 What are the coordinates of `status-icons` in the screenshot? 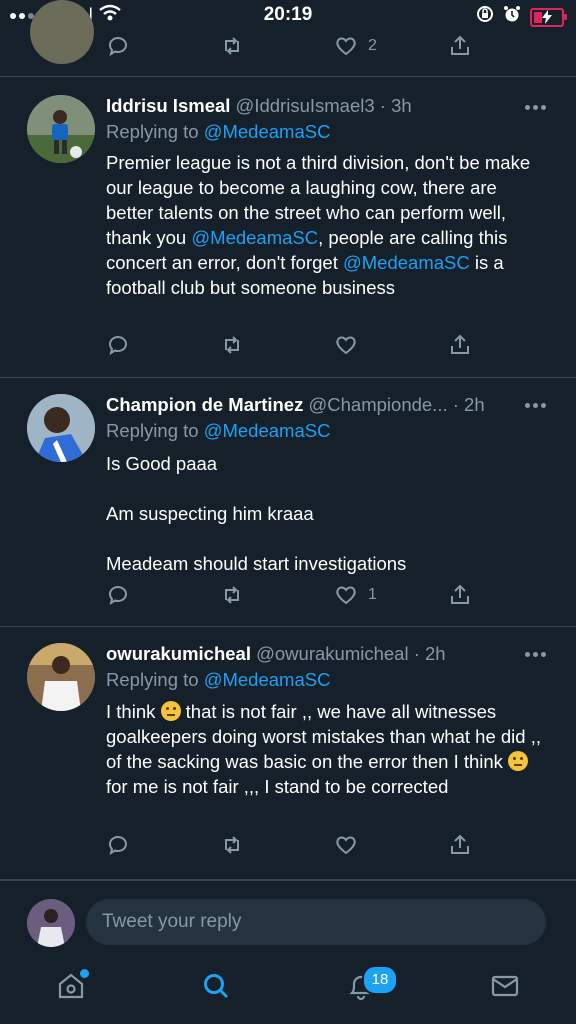 It's located at (521, 17).